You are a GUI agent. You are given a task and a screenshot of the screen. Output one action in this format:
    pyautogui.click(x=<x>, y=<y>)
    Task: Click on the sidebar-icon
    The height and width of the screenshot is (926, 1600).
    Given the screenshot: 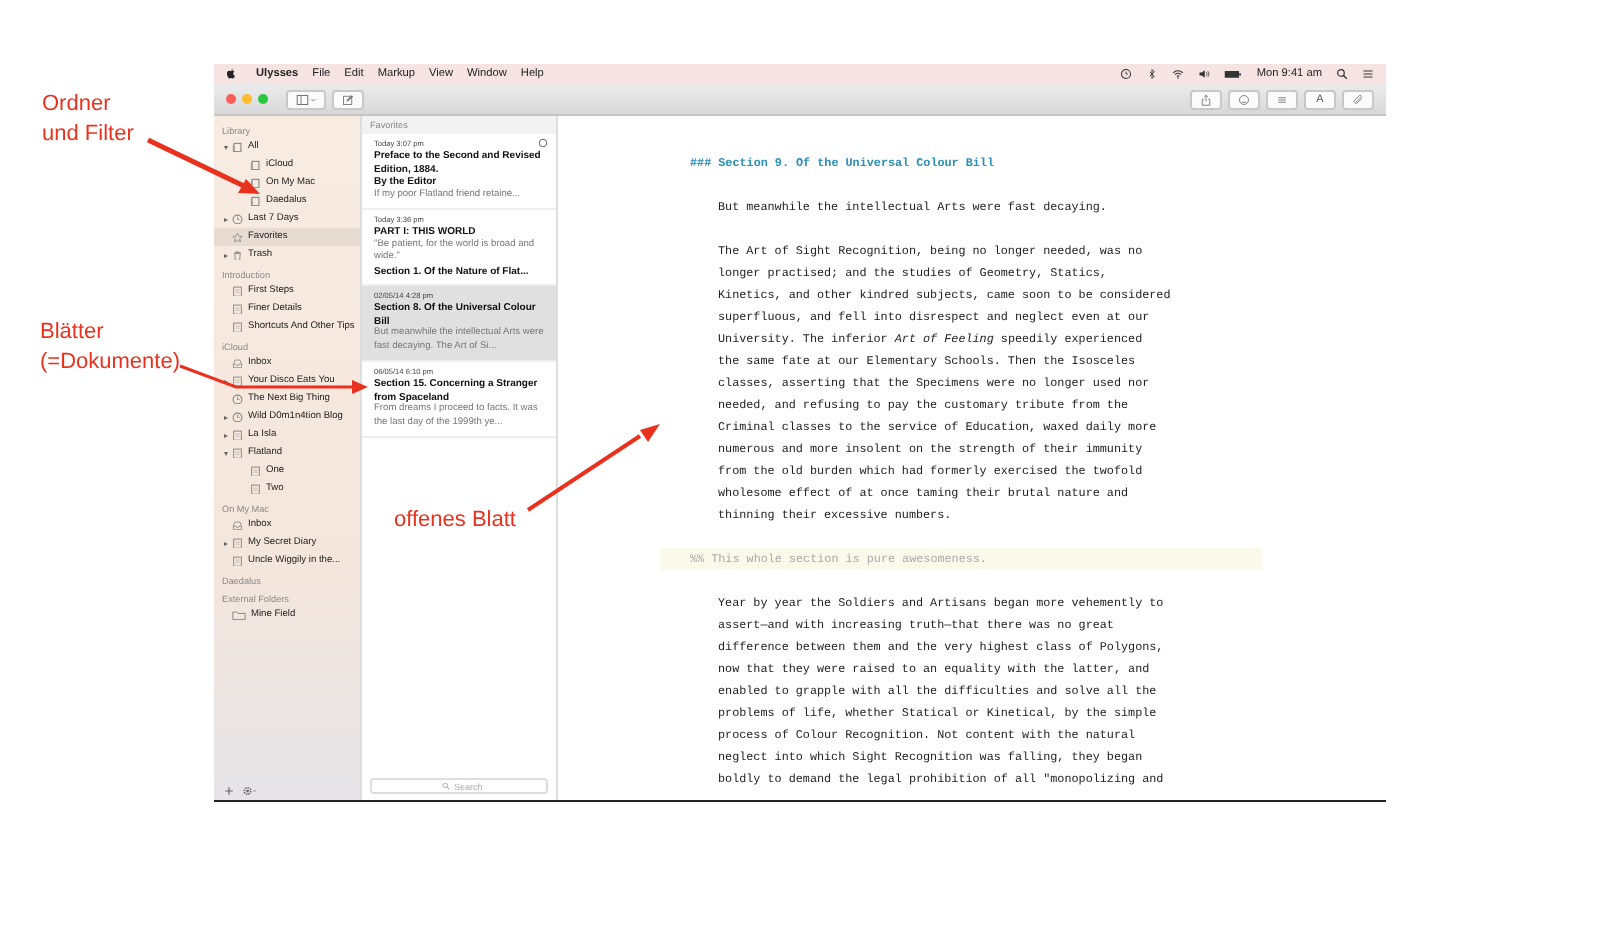 What is the action you would take?
    pyautogui.click(x=306, y=99)
    